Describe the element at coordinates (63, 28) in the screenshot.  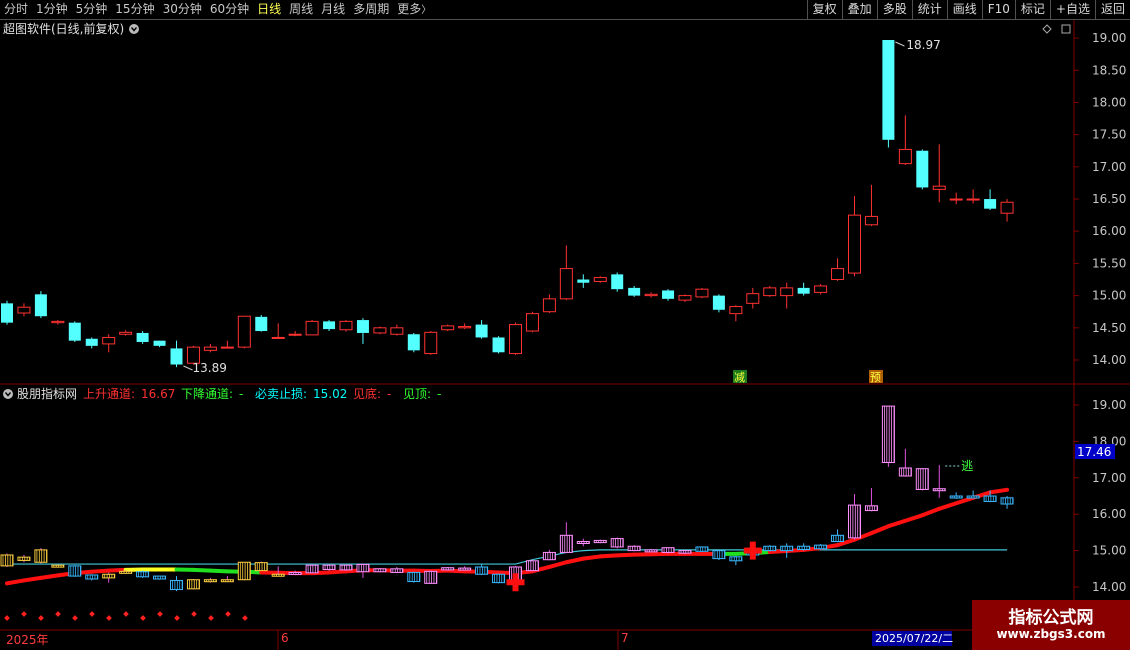
I see `main-panel-title: 超图软件(日线,前复权)` at that location.